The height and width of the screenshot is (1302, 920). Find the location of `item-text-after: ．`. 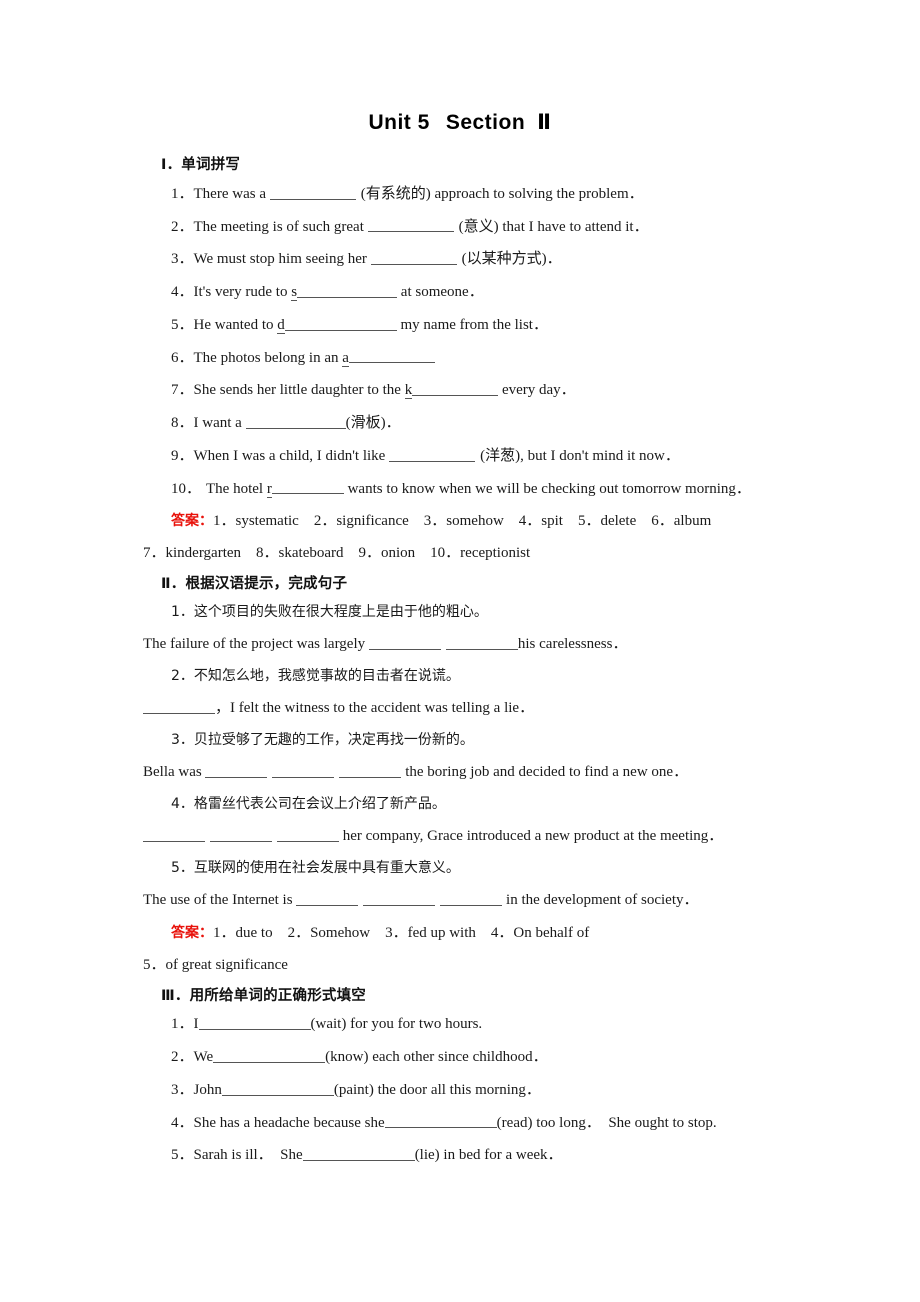

item-text-after: ． is located at coordinates (393, 423).